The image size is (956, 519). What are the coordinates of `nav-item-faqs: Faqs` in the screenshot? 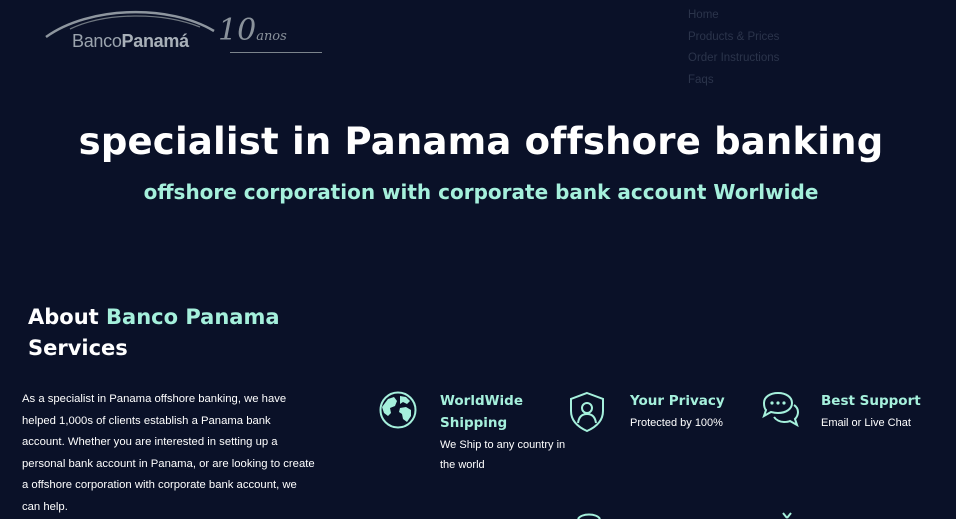 It's located at (733, 81).